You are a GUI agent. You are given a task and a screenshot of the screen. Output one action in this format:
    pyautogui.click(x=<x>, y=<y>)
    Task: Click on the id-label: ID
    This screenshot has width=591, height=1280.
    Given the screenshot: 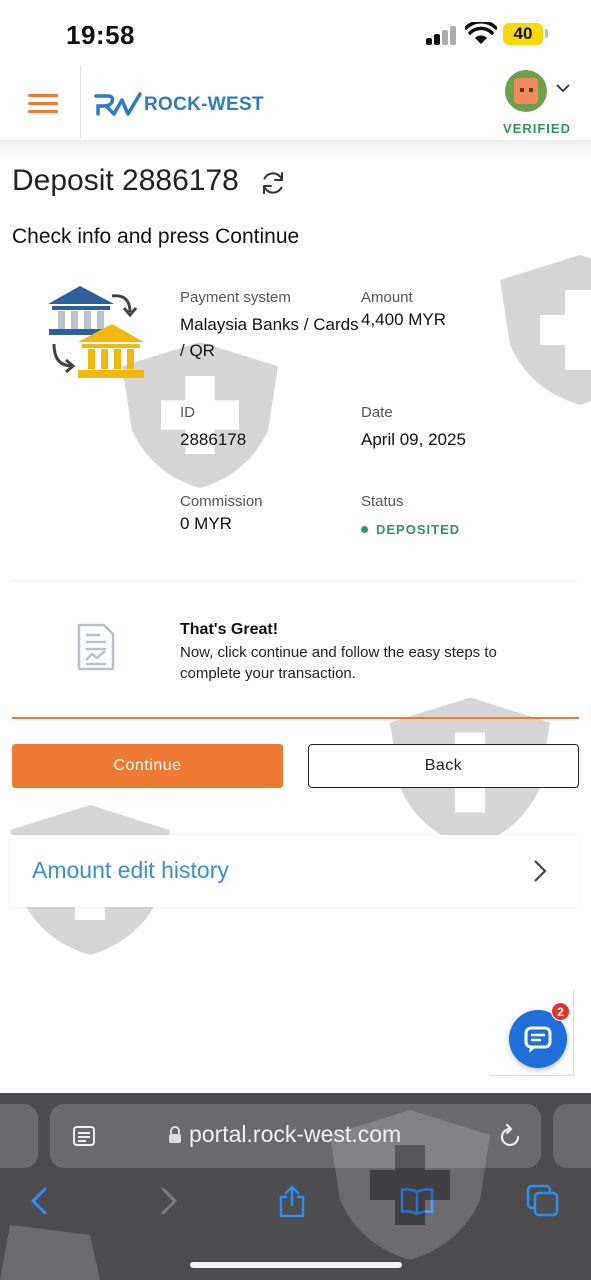 What is the action you would take?
    pyautogui.click(x=187, y=412)
    